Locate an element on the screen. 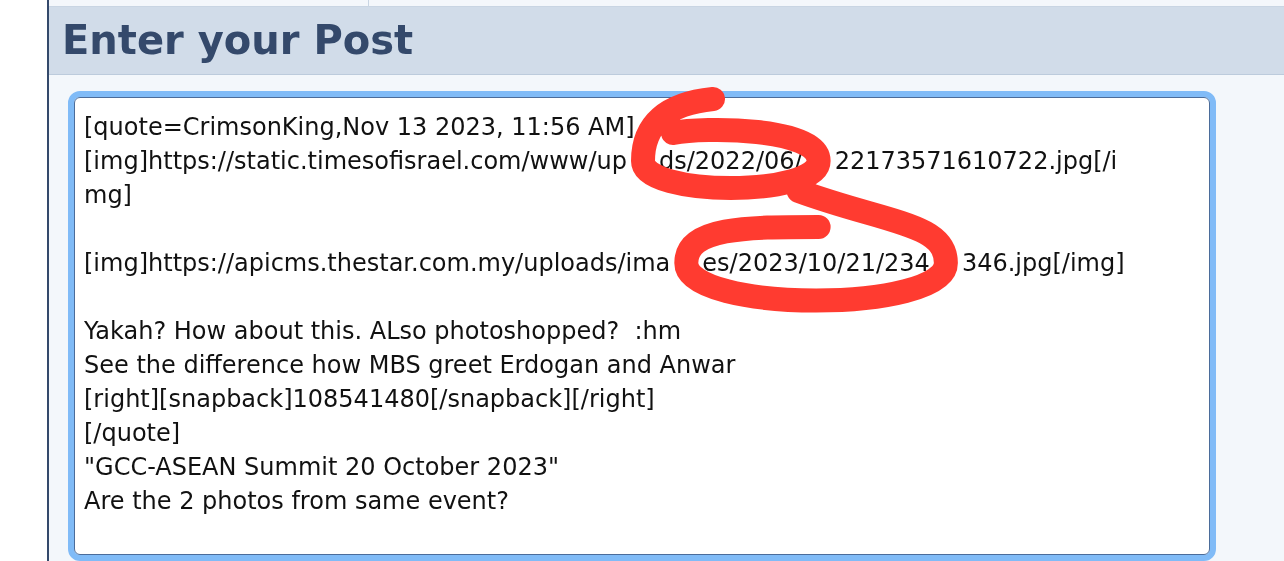  post-text-line: Are the 2 photos from same event? is located at coordinates (296, 501).